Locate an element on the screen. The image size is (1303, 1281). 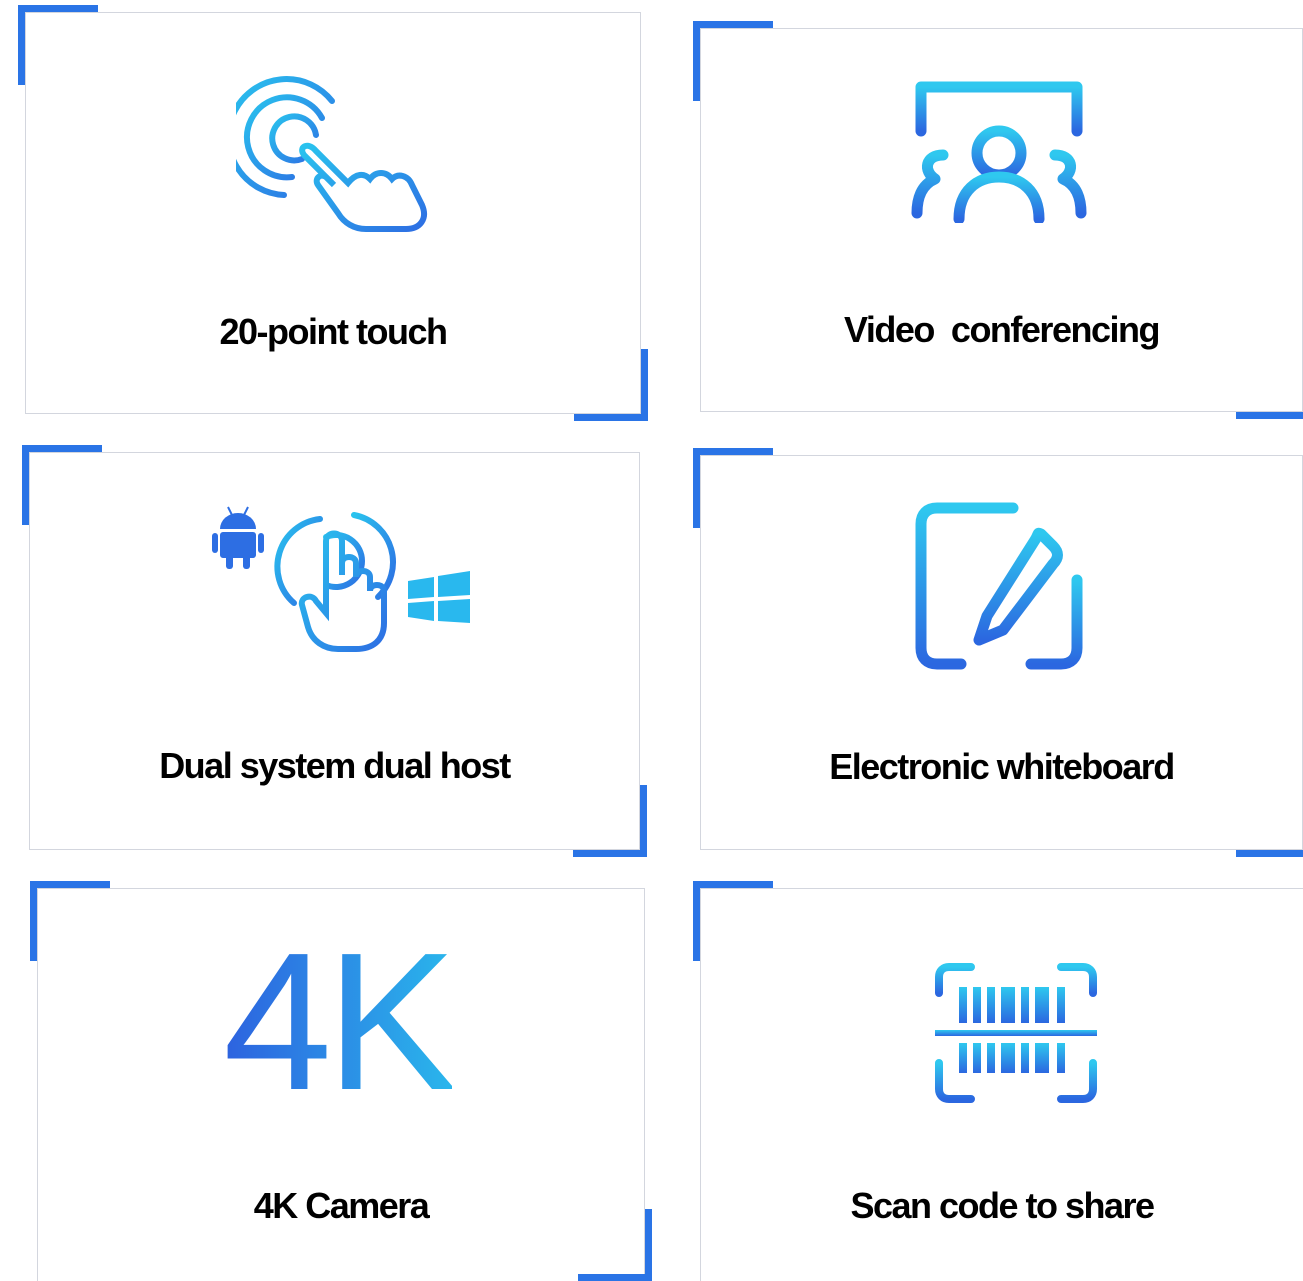
feature-label: Dual system dual host is located at coordinates (335, 765).